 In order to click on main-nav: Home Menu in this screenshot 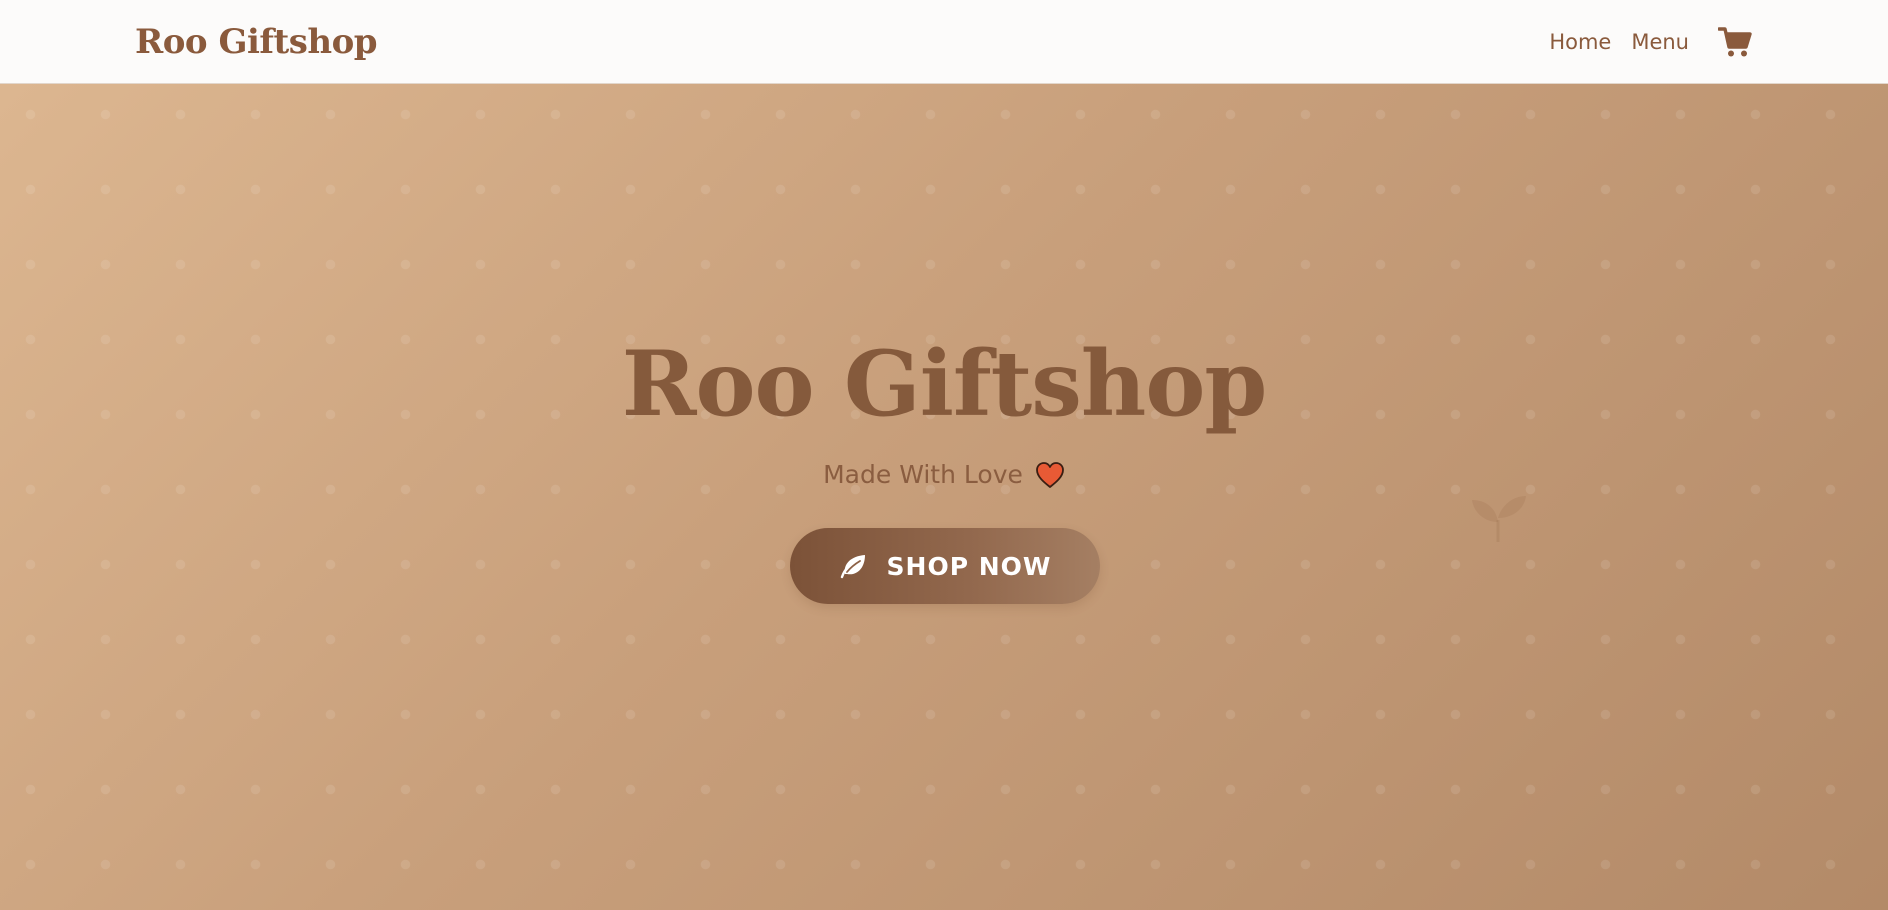, I will do `click(1651, 42)`.